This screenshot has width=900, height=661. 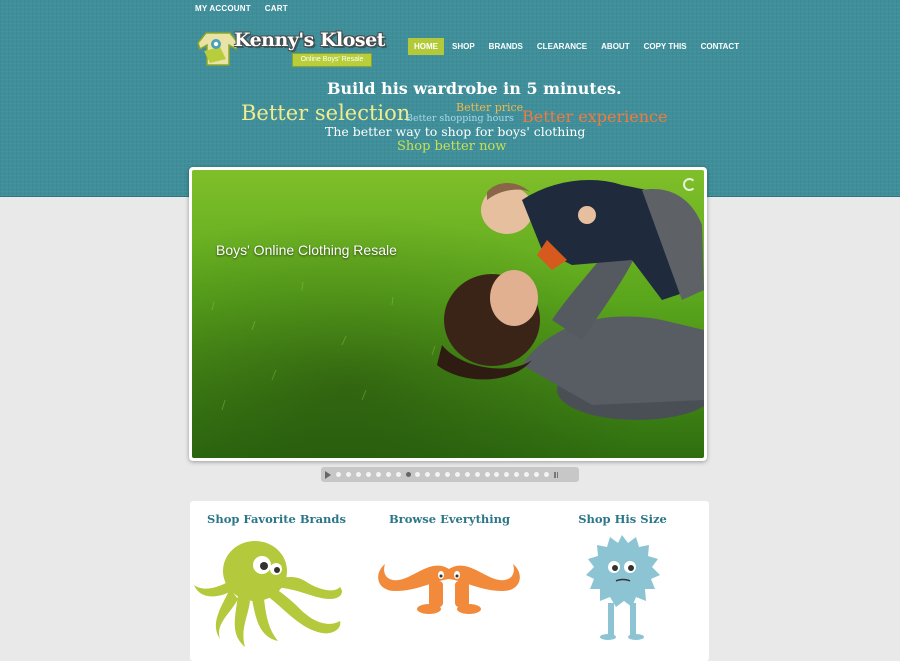 I want to click on nav-shop: SHOP, so click(x=463, y=46).